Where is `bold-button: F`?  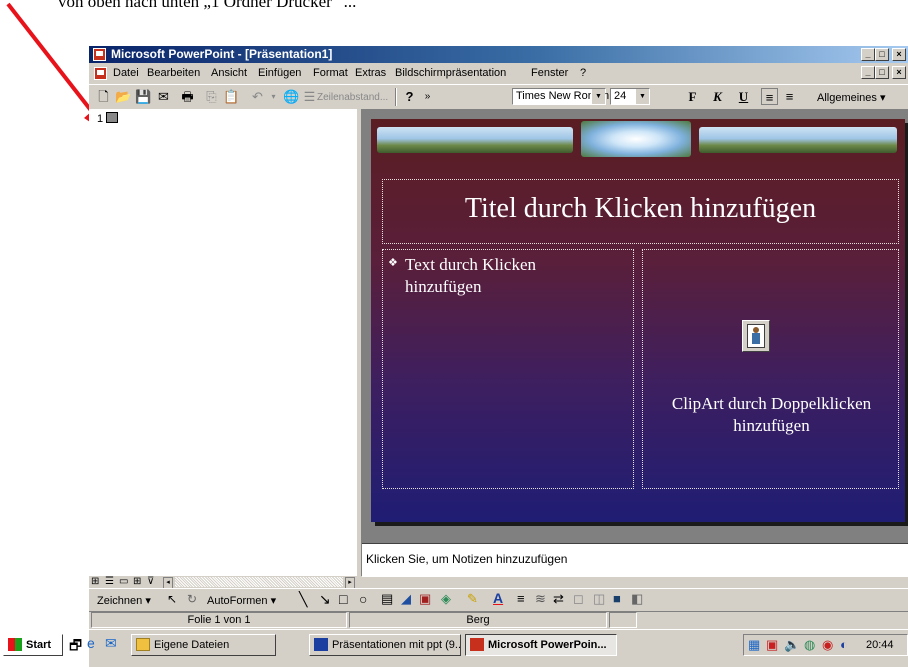
bold-button: F is located at coordinates (692, 96).